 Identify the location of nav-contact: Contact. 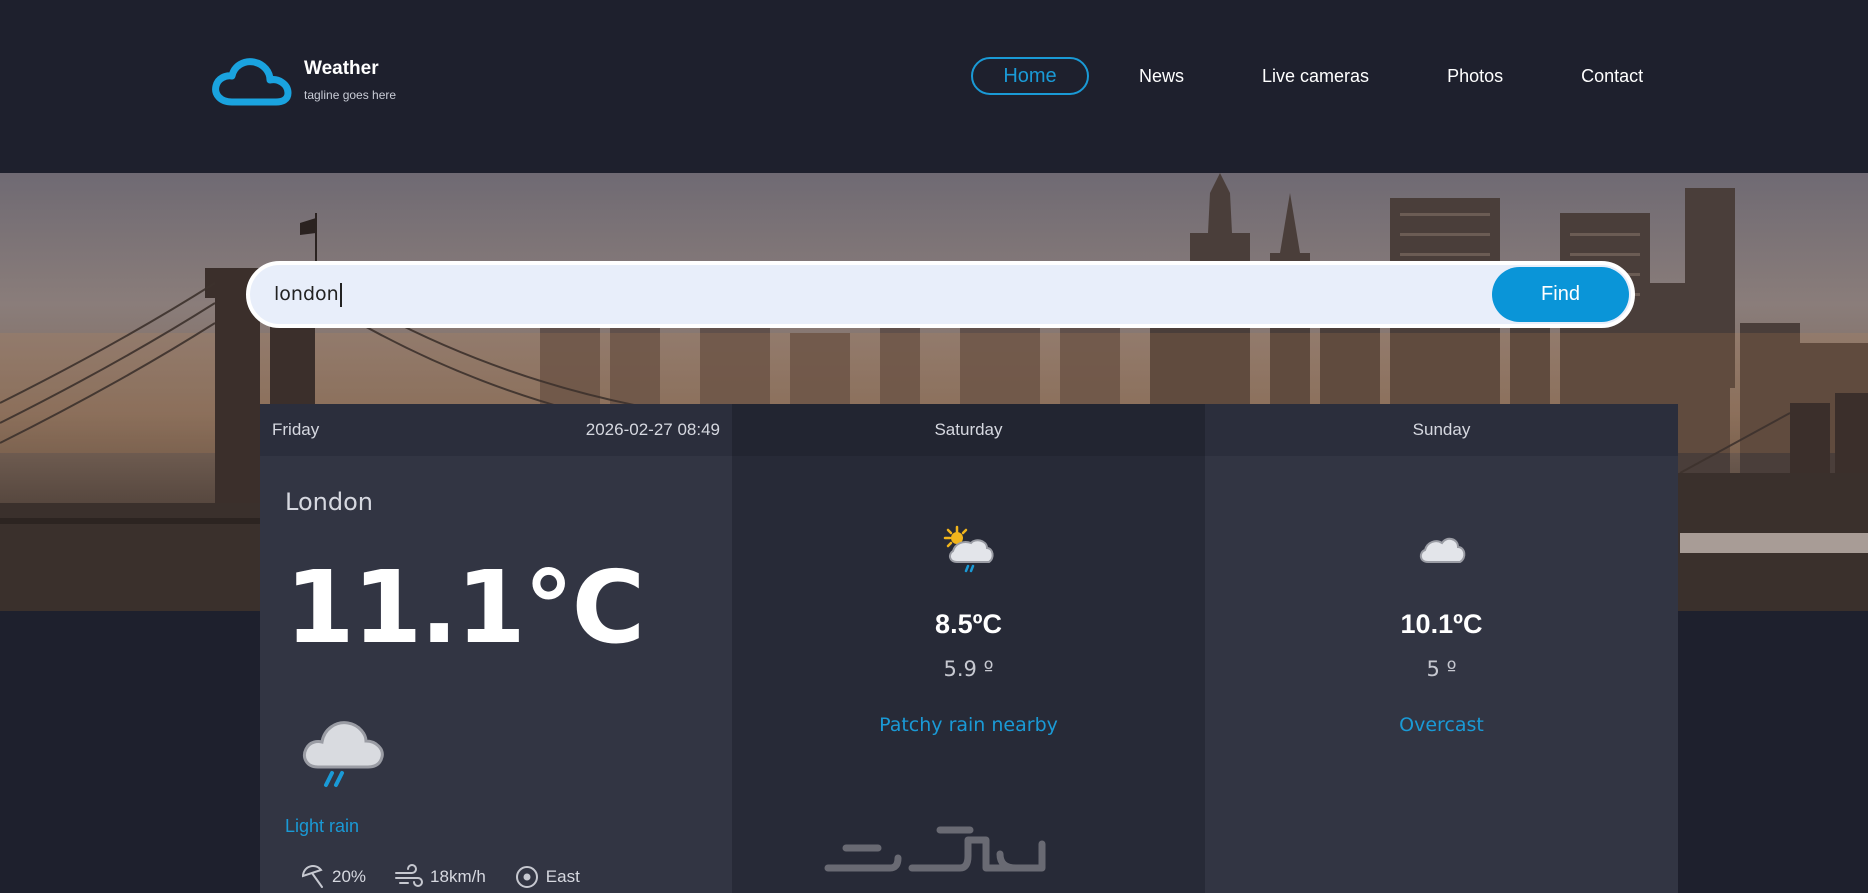
(1612, 76).